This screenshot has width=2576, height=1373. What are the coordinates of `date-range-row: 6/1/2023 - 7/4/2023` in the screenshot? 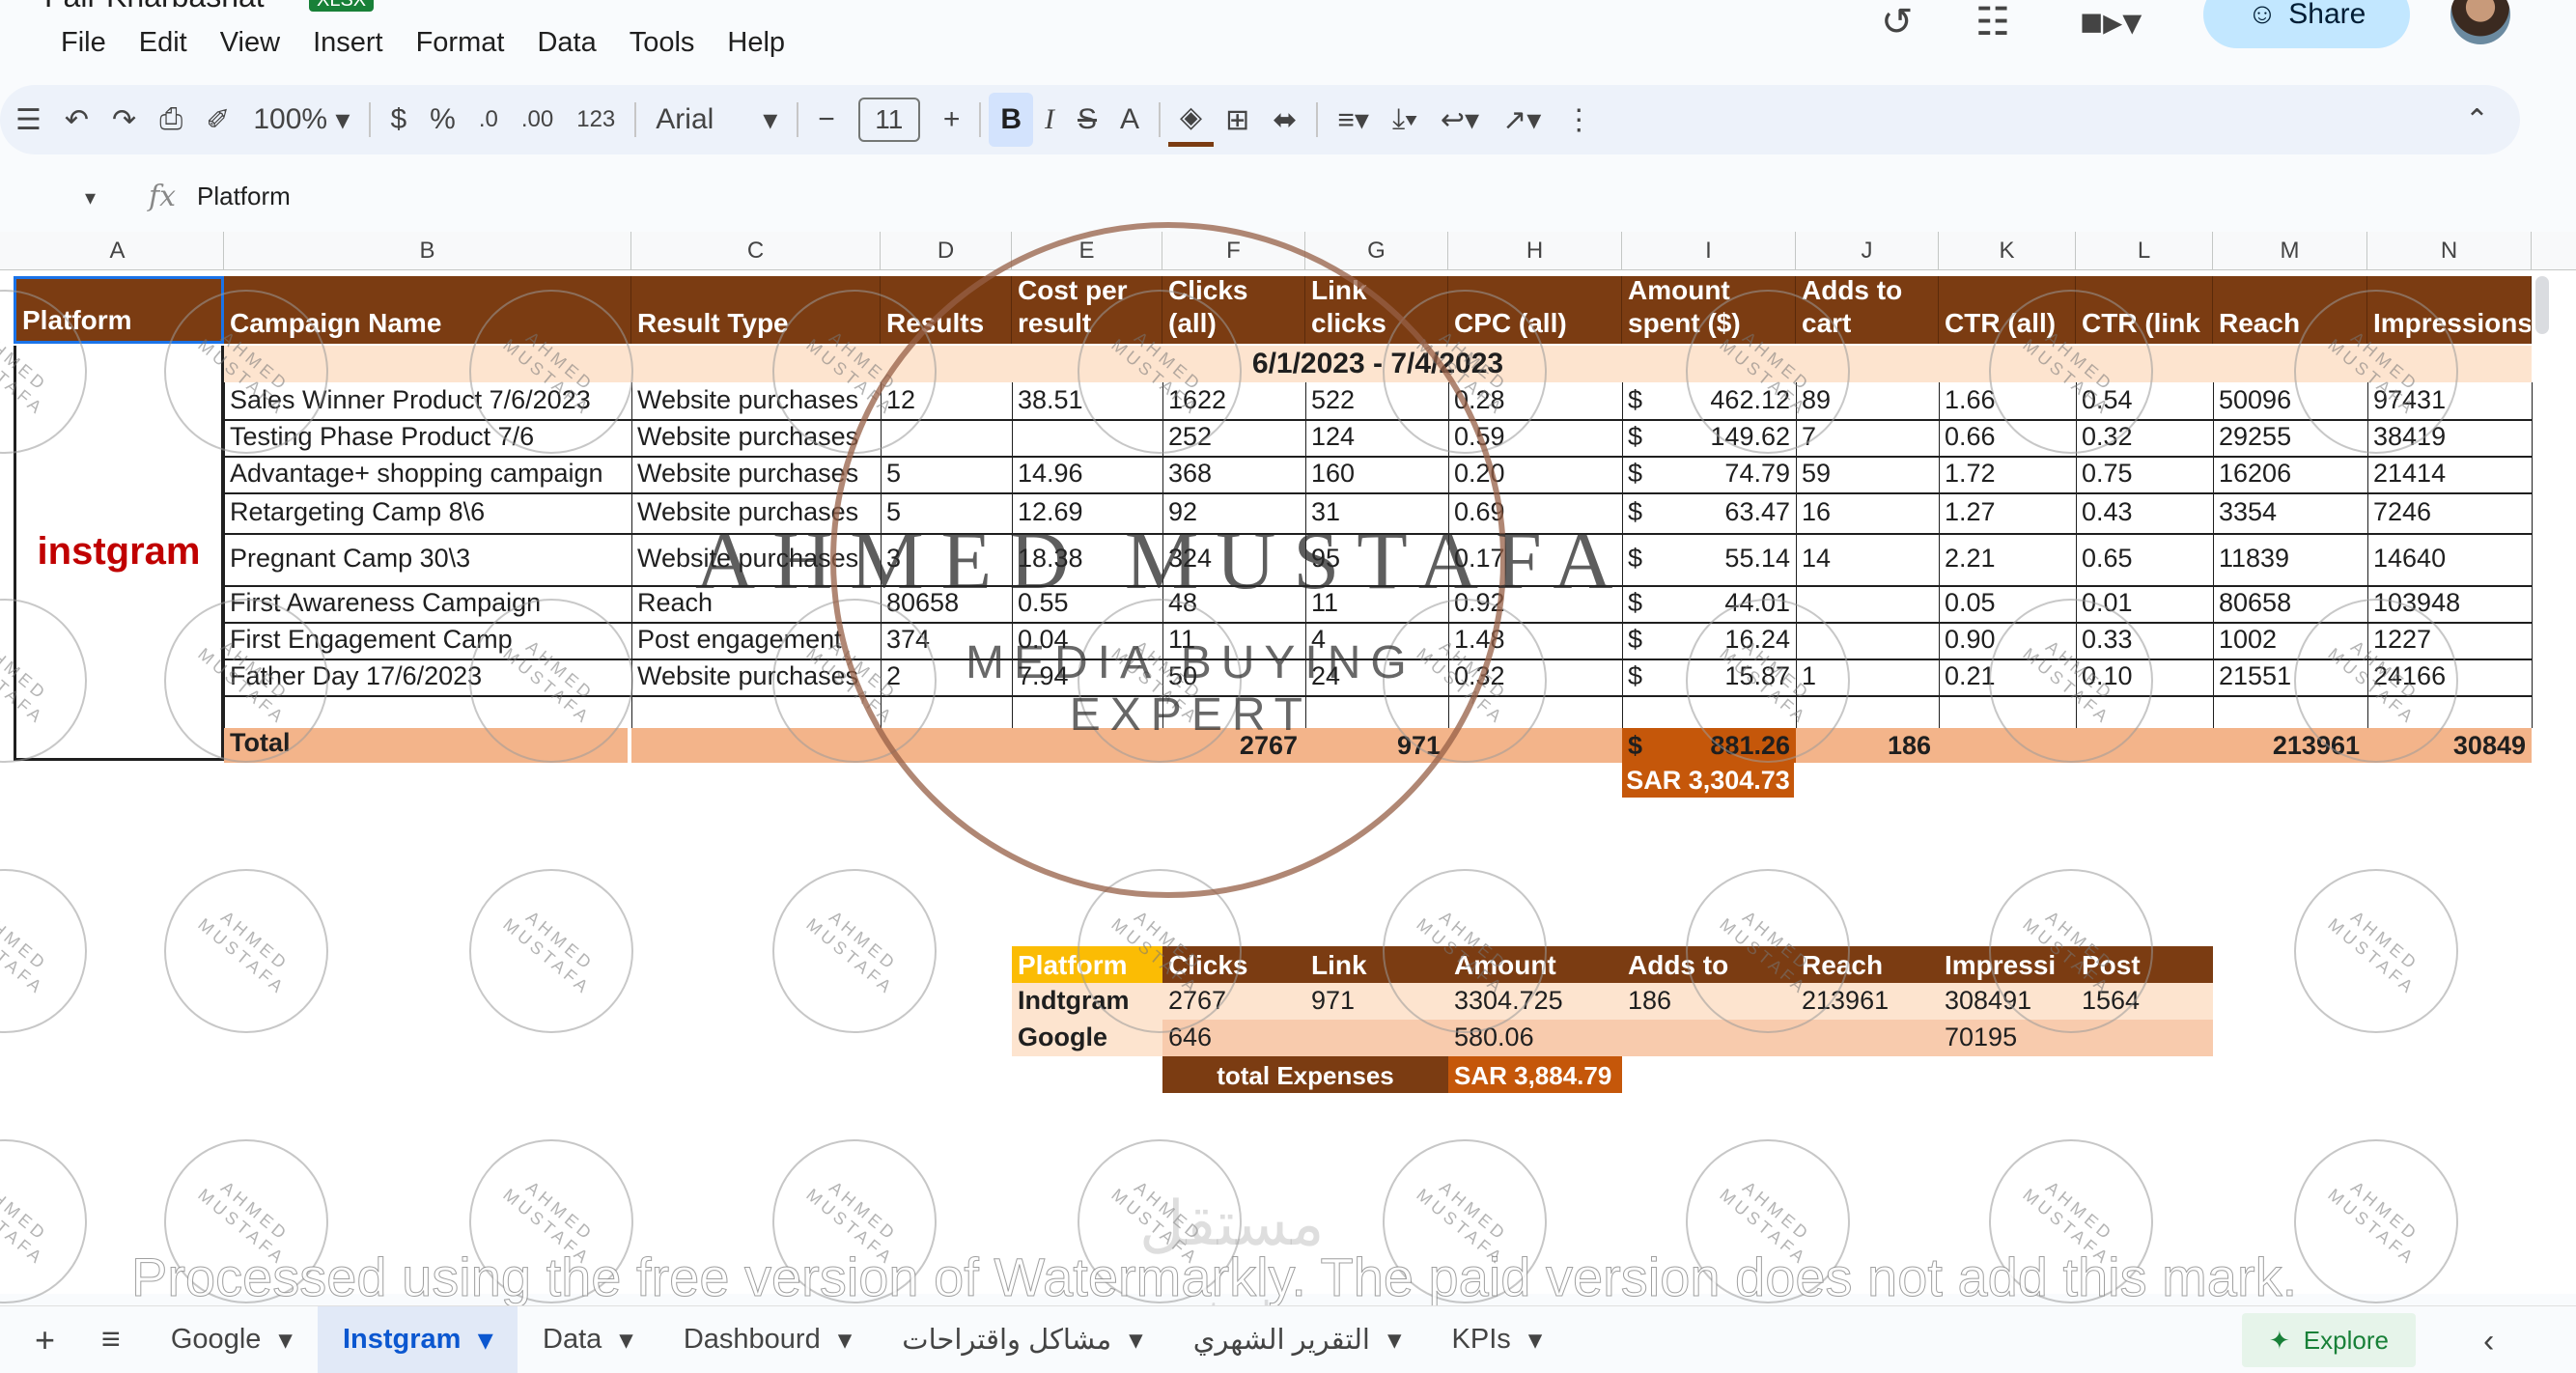 It's located at (1378, 364).